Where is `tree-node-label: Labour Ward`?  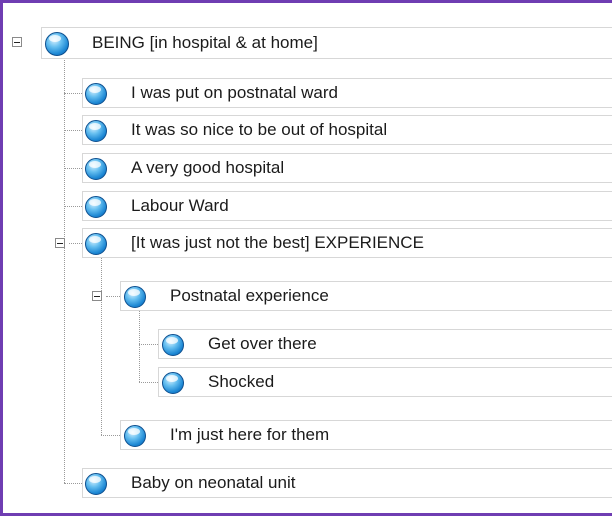
tree-node-label: Labour Ward is located at coordinates (180, 205).